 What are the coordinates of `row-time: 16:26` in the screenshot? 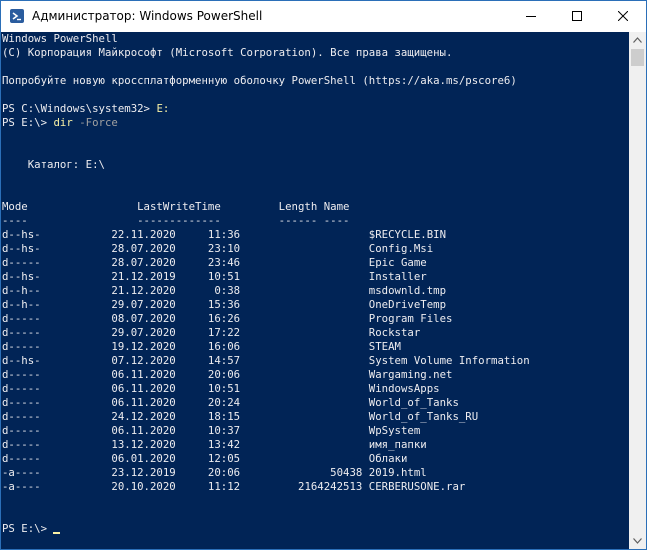 It's located at (208, 318).